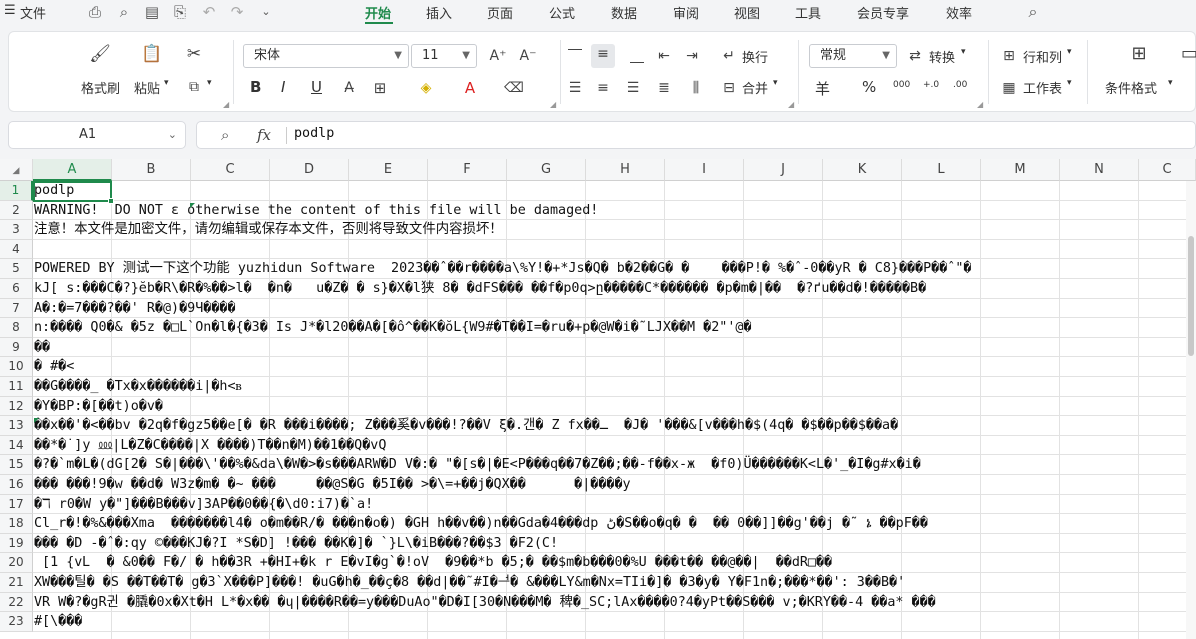 The width and height of the screenshot is (1196, 639). What do you see at coordinates (822, 88) in the screenshot?
I see `currency-button: 羊` at bounding box center [822, 88].